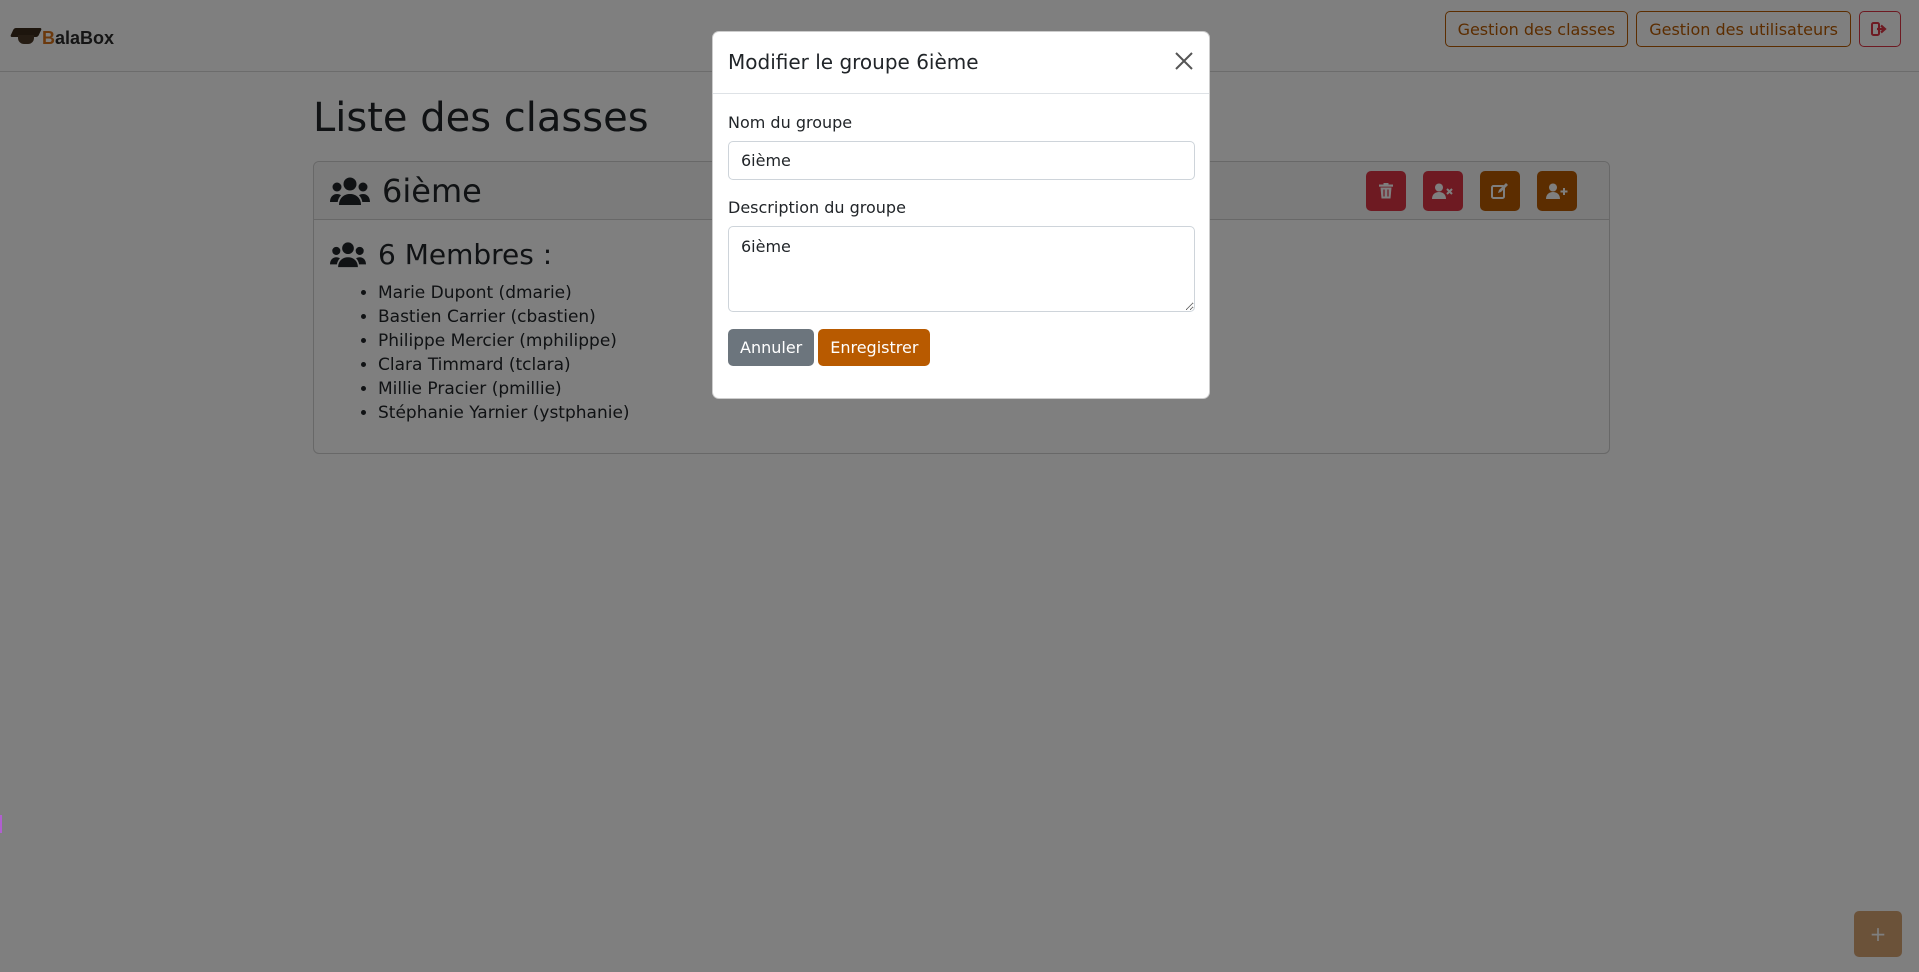 The image size is (1919, 972). Describe the element at coordinates (961, 160) in the screenshot. I see `group-name-input` at that location.